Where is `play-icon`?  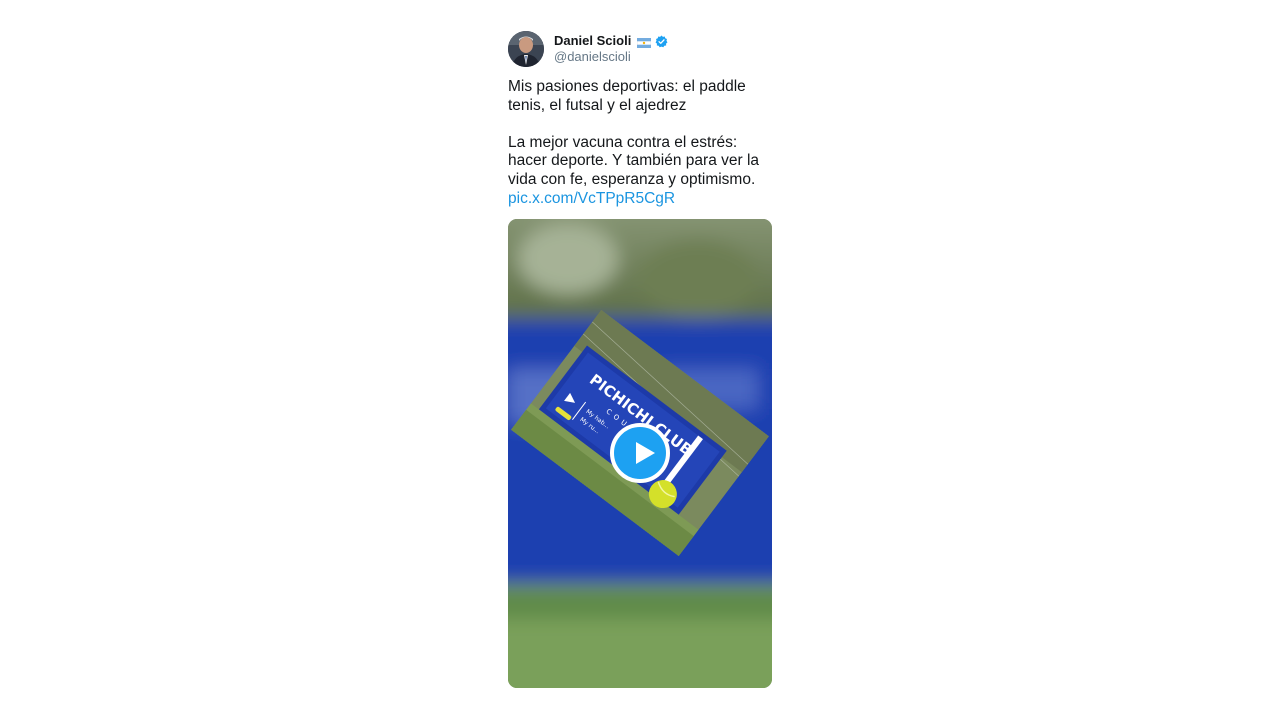 play-icon is located at coordinates (640, 453).